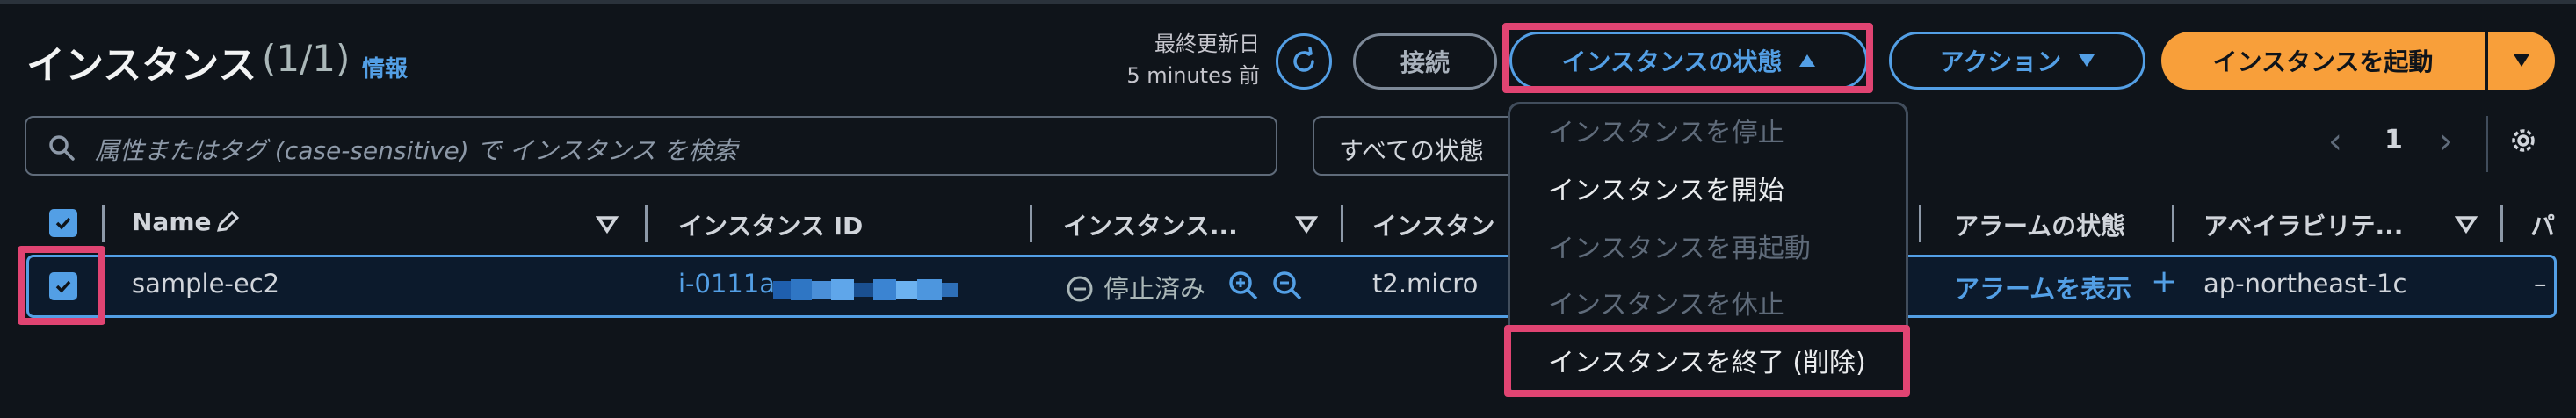  I want to click on cell-instance-type: t2.micro, so click(1425, 284).